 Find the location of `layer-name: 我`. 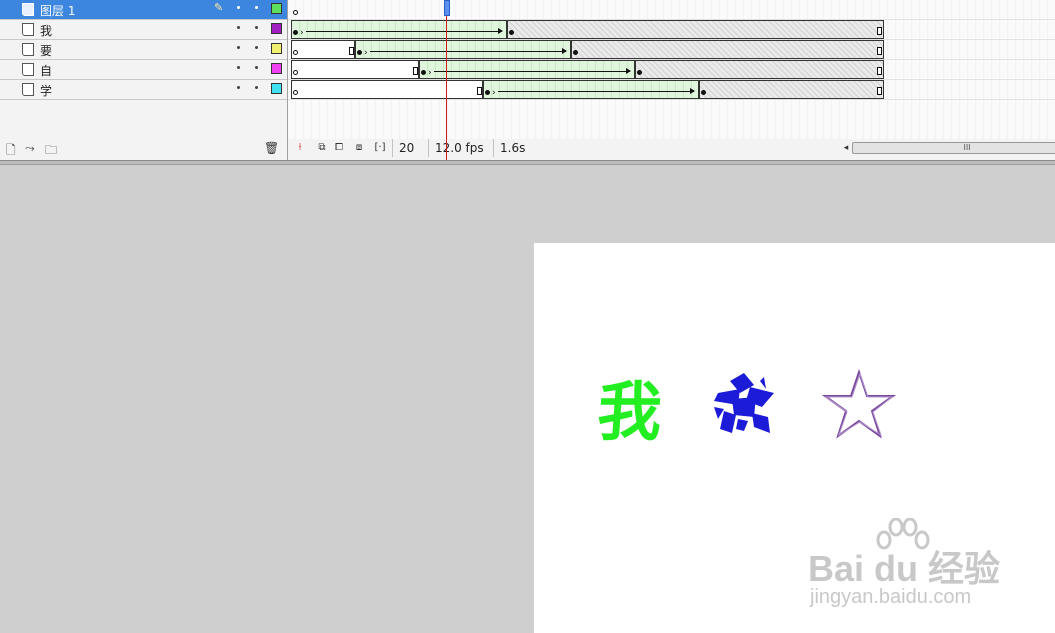

layer-name: 我 is located at coordinates (46, 31).